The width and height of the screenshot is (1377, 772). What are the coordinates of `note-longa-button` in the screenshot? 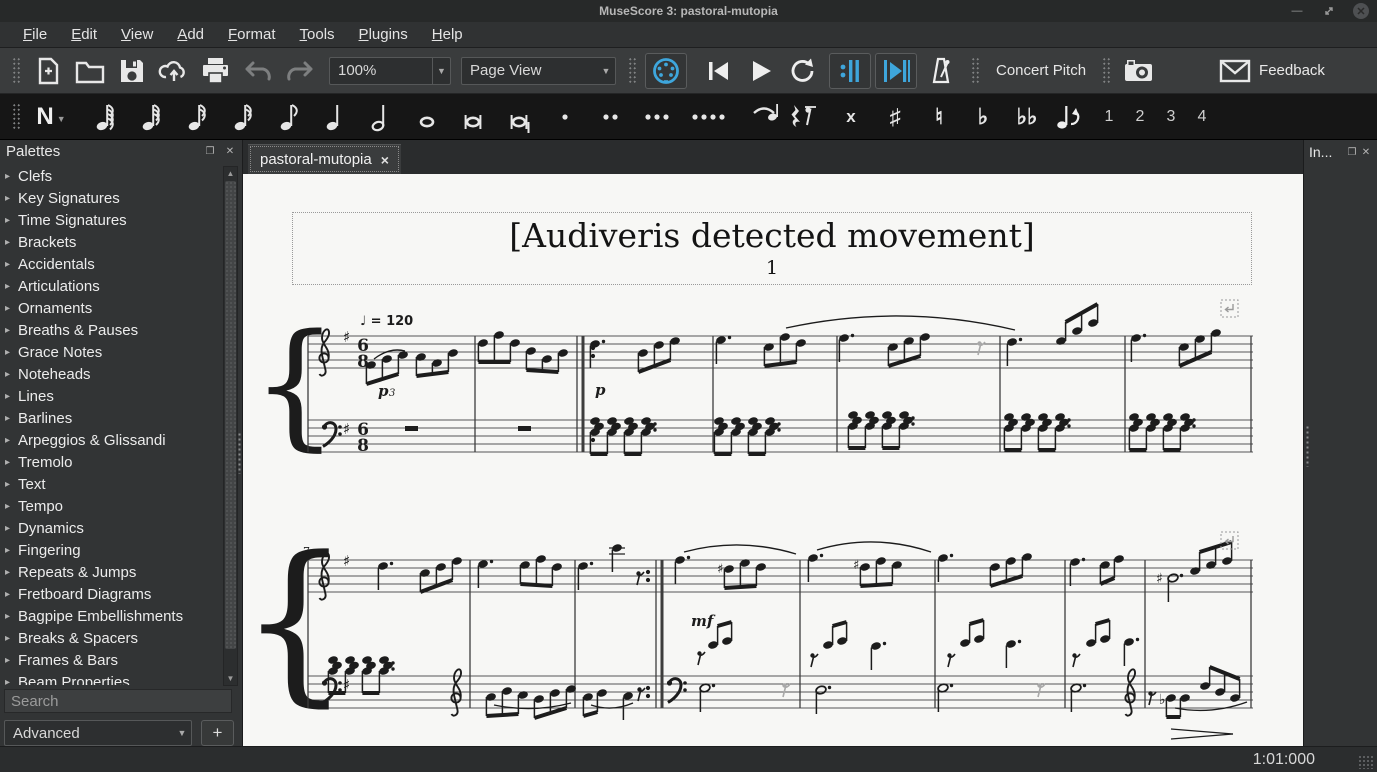 It's located at (520, 117).